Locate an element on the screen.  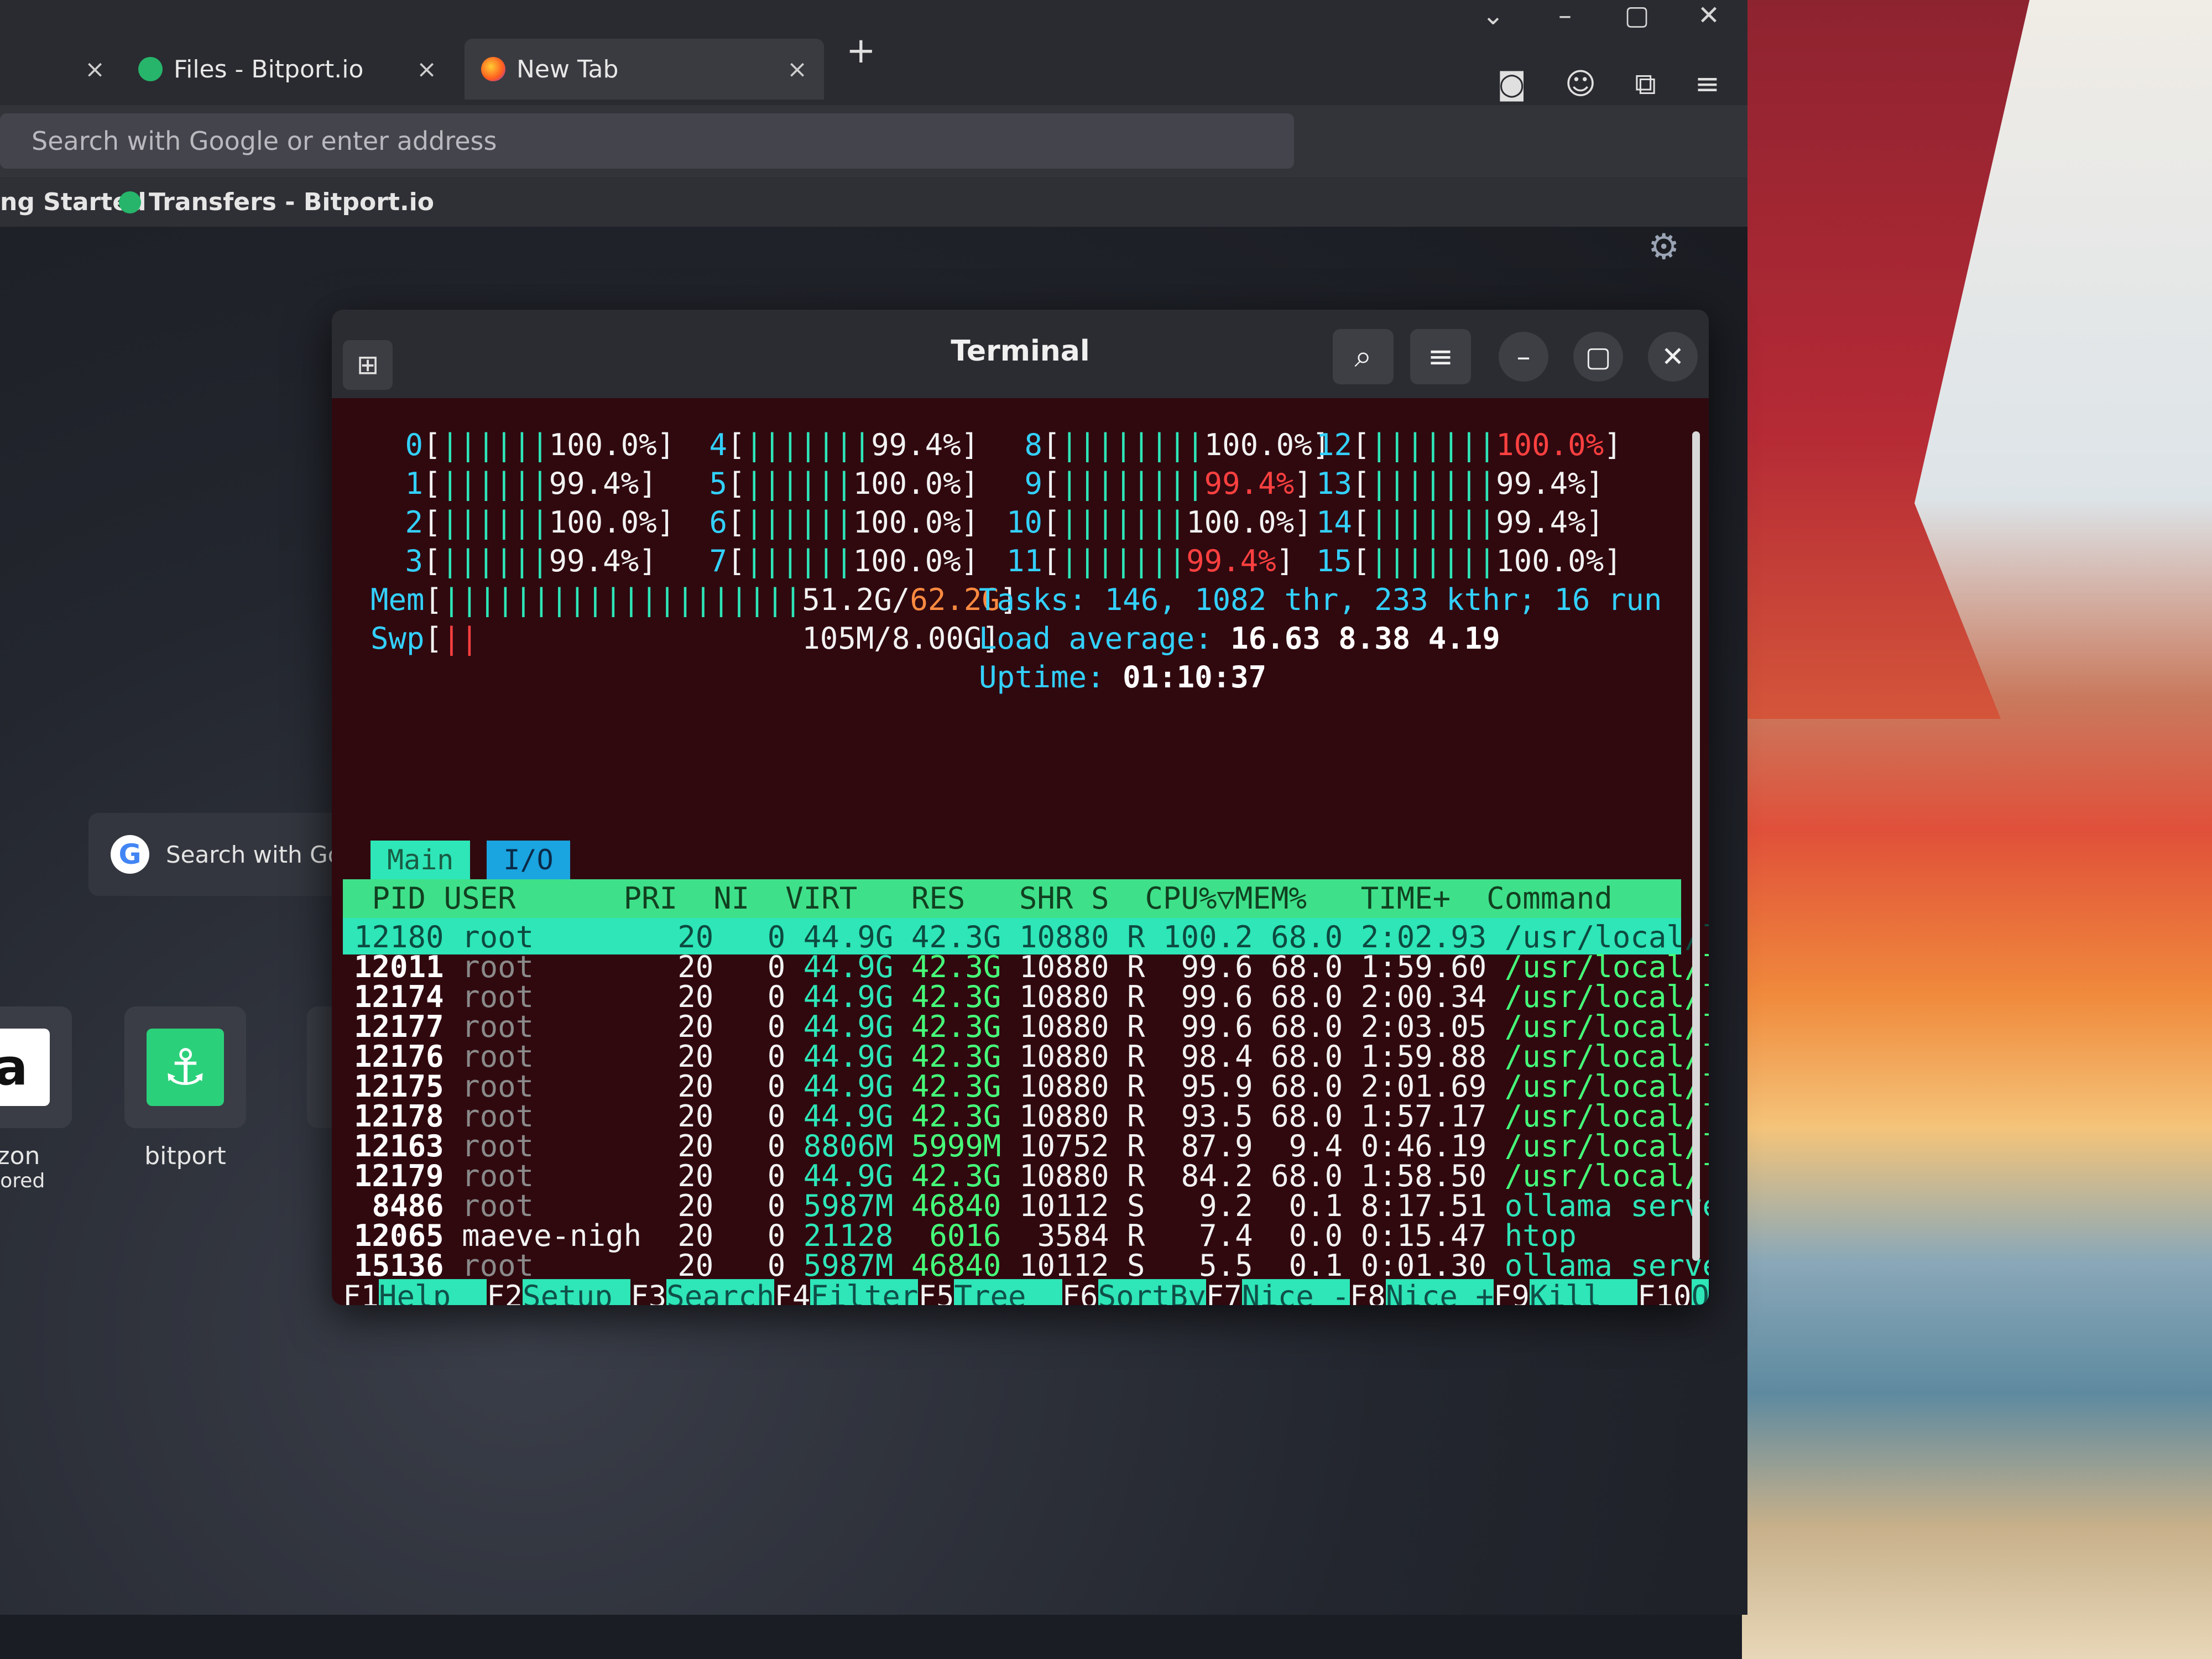
htop-tabs: Main I/O is located at coordinates (471, 860).